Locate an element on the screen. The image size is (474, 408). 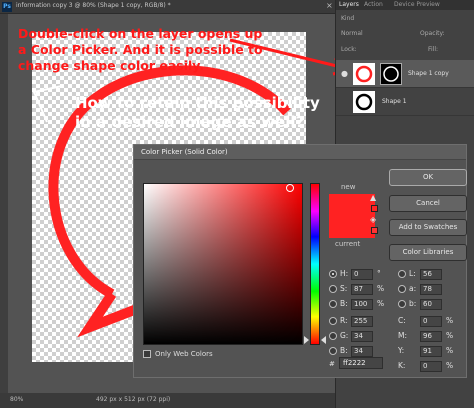
lab-l-radio is located at coordinates (402, 274).